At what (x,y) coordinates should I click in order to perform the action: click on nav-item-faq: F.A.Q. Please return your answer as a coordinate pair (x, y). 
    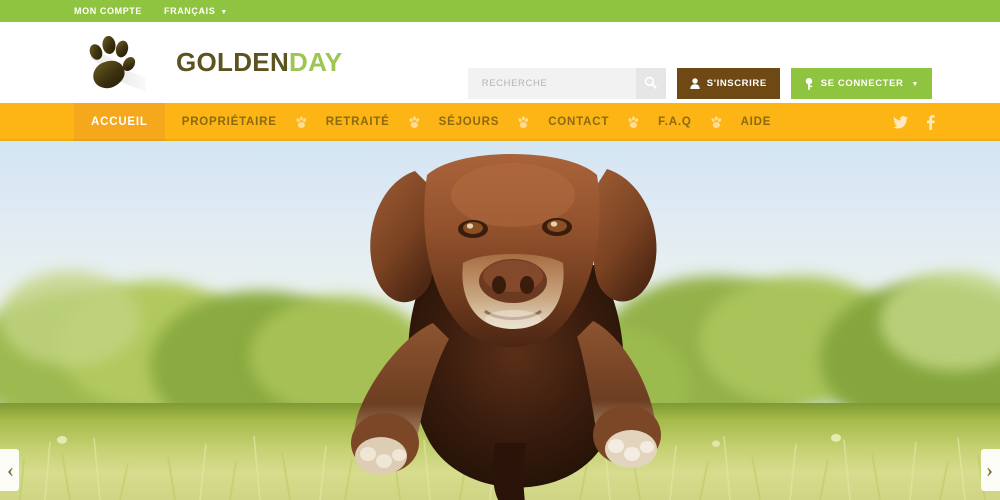
    Looking at the image, I should click on (674, 122).